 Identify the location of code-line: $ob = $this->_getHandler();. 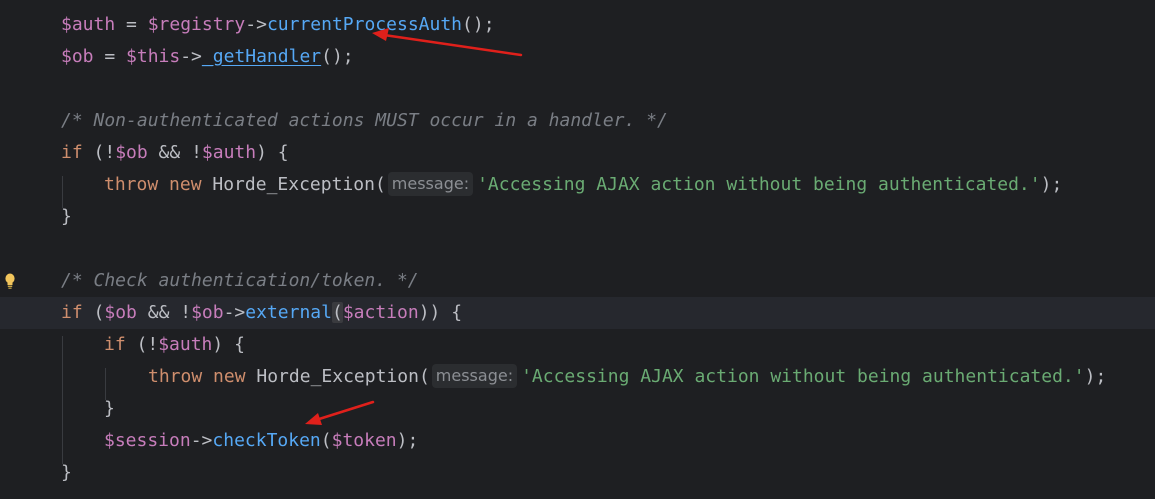
(577, 57).